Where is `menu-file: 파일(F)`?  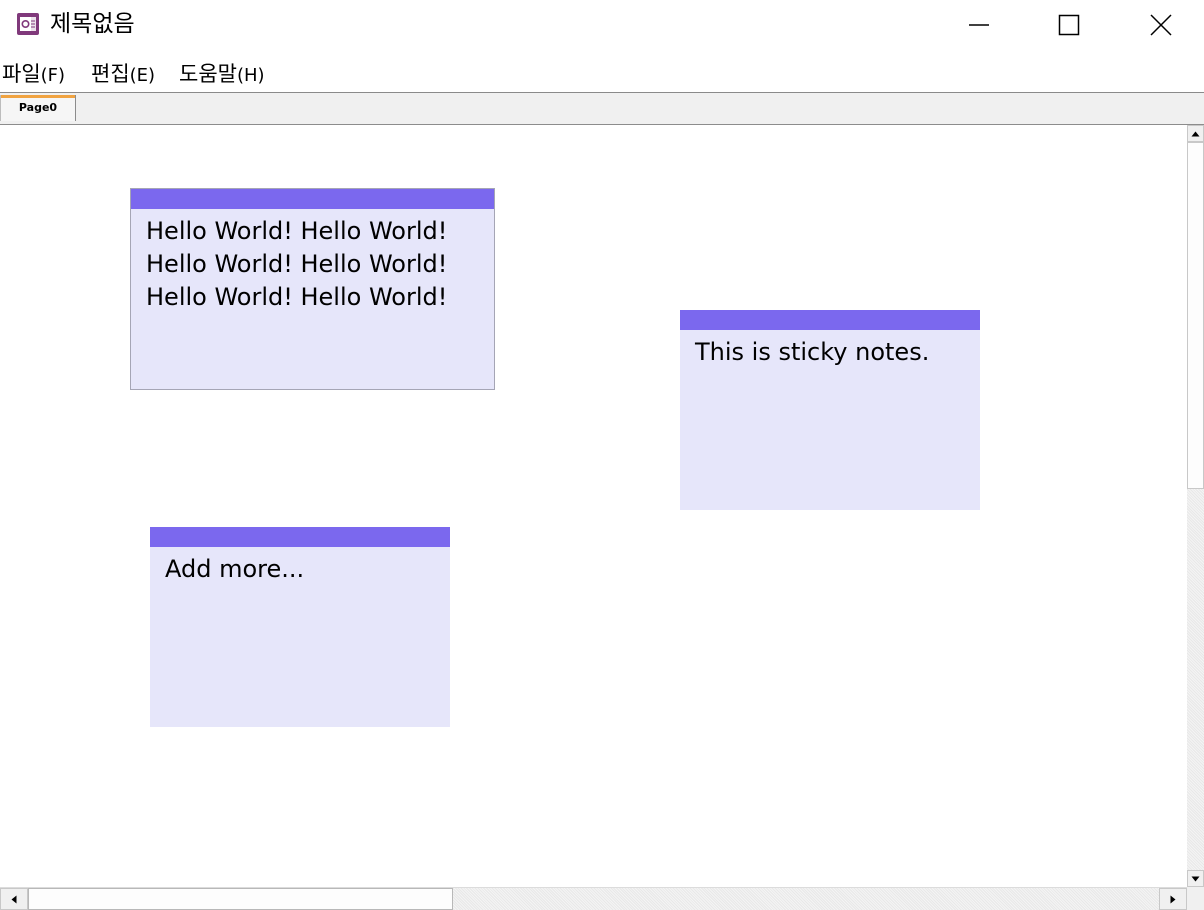
menu-file: 파일(F) is located at coordinates (33, 74).